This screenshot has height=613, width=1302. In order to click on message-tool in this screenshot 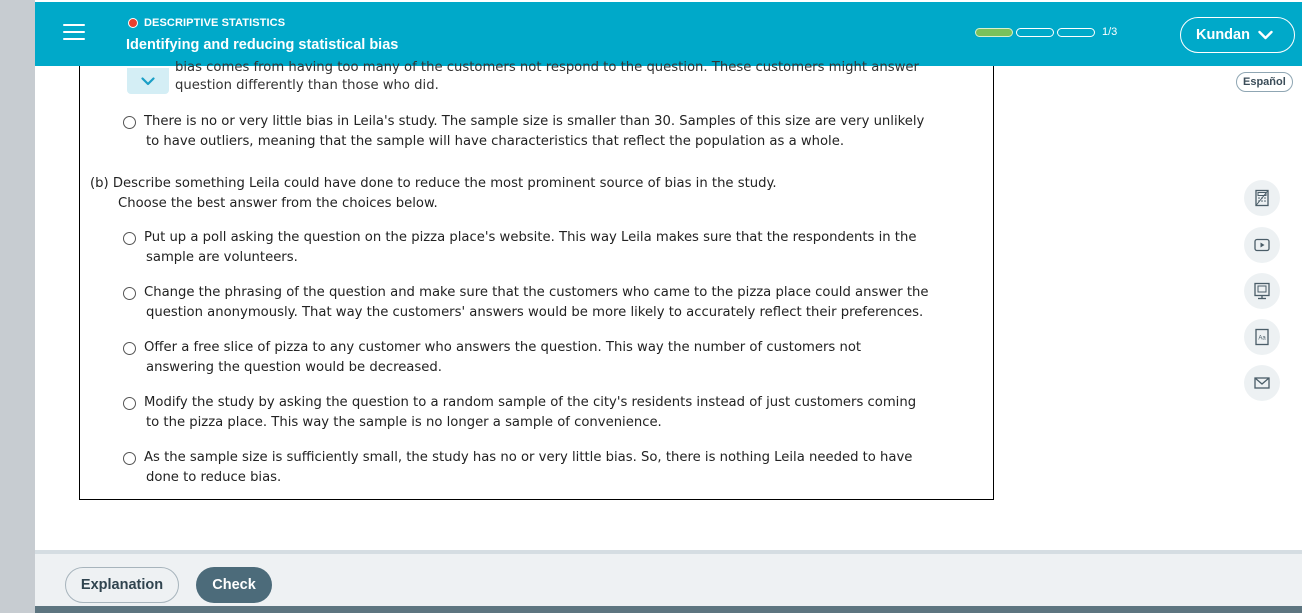, I will do `click(1262, 383)`.